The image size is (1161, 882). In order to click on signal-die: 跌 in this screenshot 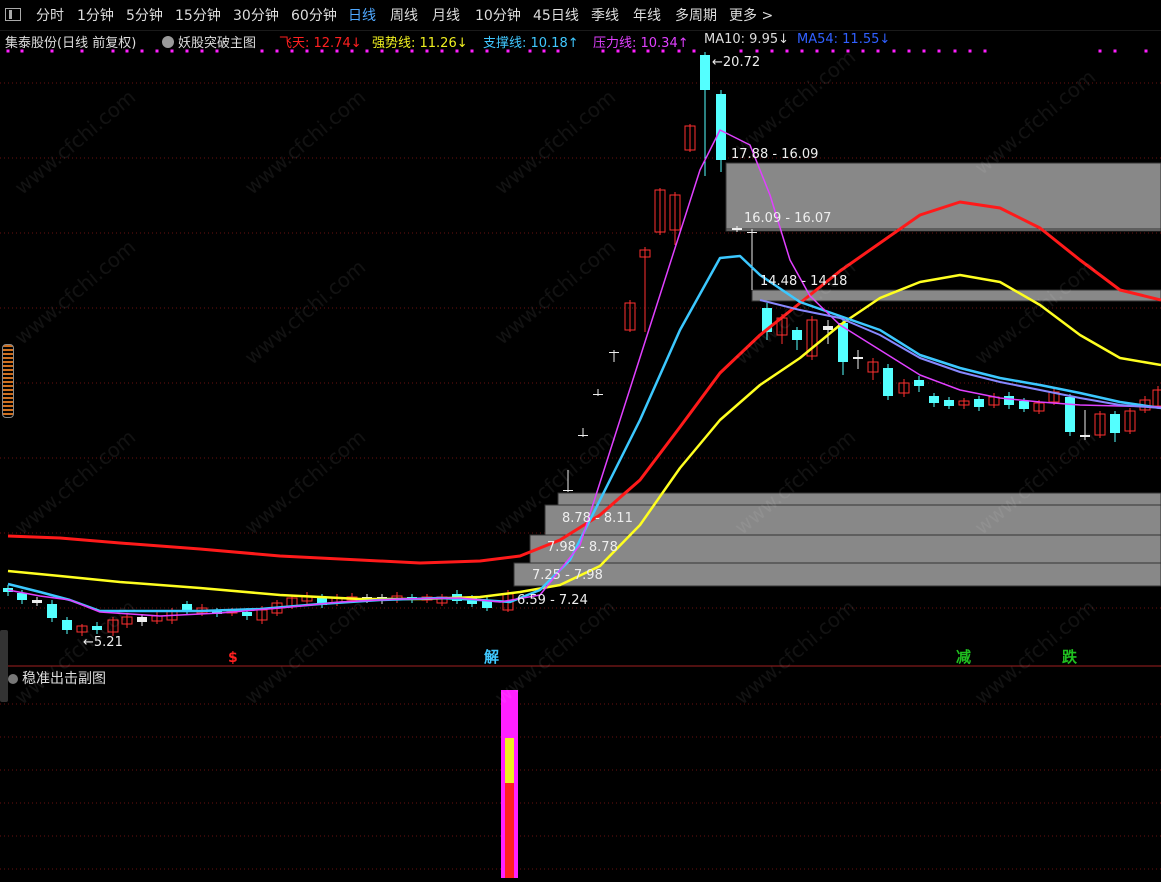, I will do `click(1070, 657)`.